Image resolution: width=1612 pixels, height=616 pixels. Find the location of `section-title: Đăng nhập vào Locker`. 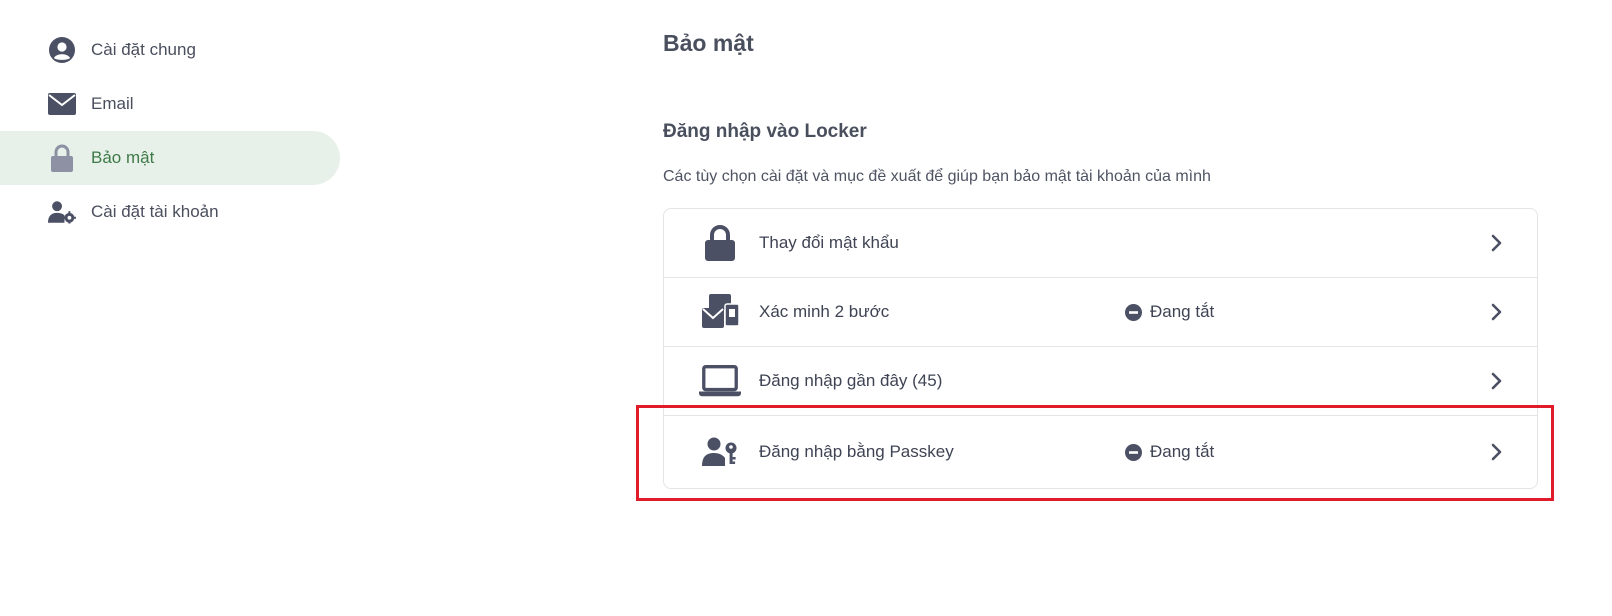

section-title: Đăng nhập vào Locker is located at coordinates (765, 131).